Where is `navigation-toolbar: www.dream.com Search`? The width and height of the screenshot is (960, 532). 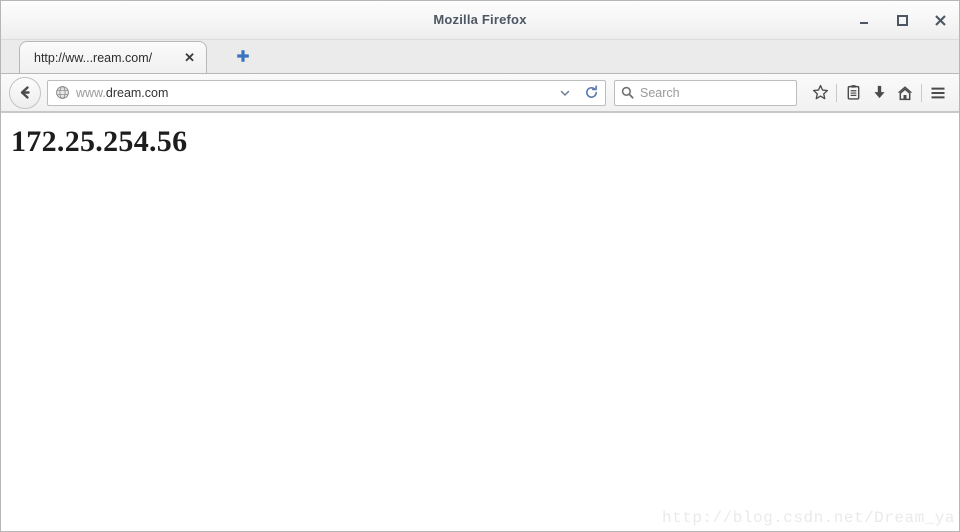
navigation-toolbar: www.dream.com Search is located at coordinates (480, 93).